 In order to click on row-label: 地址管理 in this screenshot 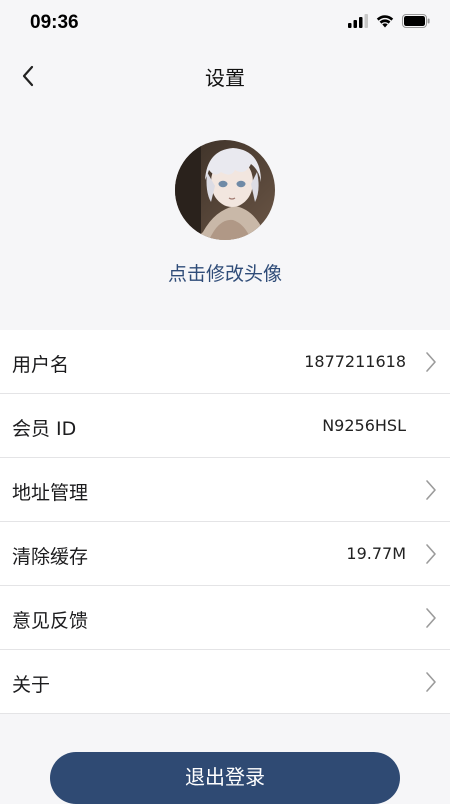, I will do `click(50, 493)`.